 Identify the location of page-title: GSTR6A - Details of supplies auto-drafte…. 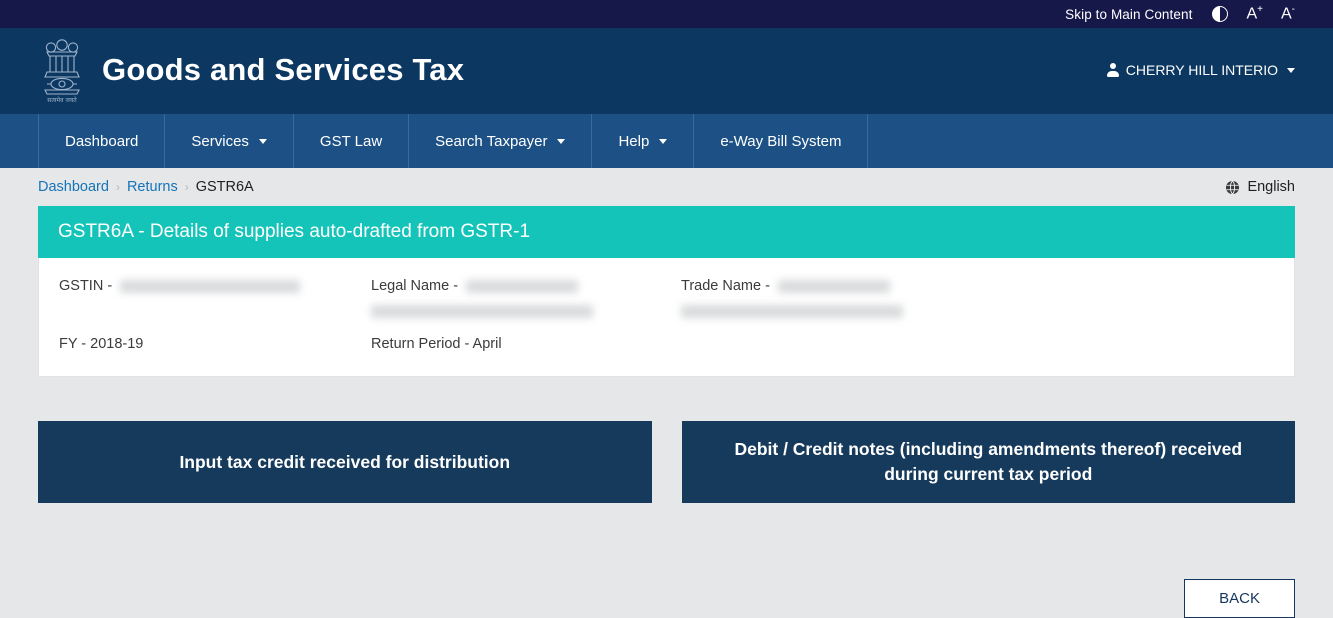
(666, 232).